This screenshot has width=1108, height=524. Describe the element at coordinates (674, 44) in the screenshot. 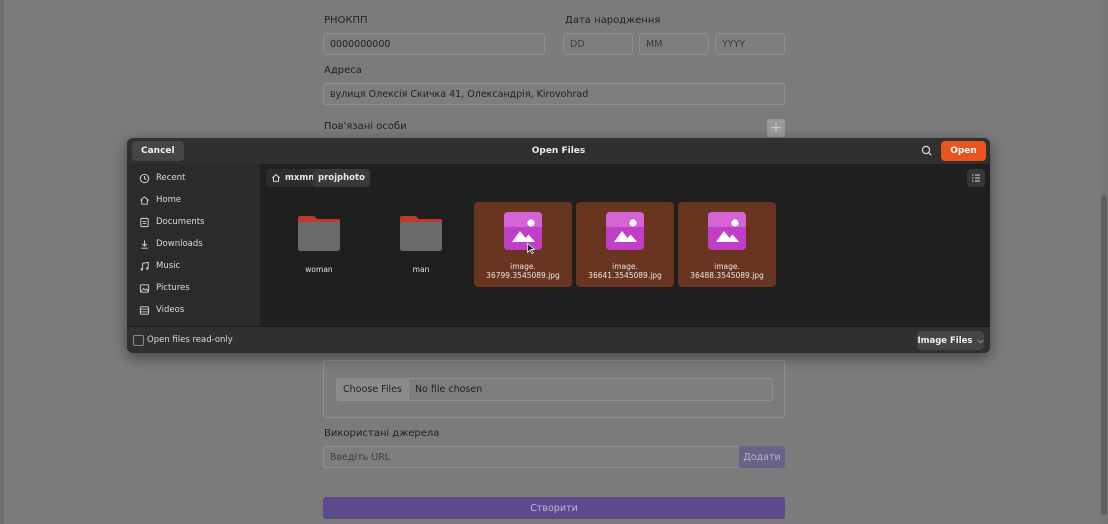

I see `birth-month-input: MM` at that location.